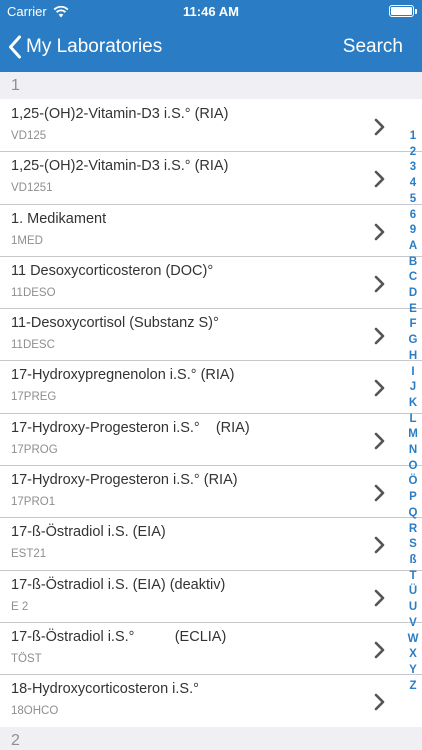  I want to click on item-code: TÖST, so click(26, 658).